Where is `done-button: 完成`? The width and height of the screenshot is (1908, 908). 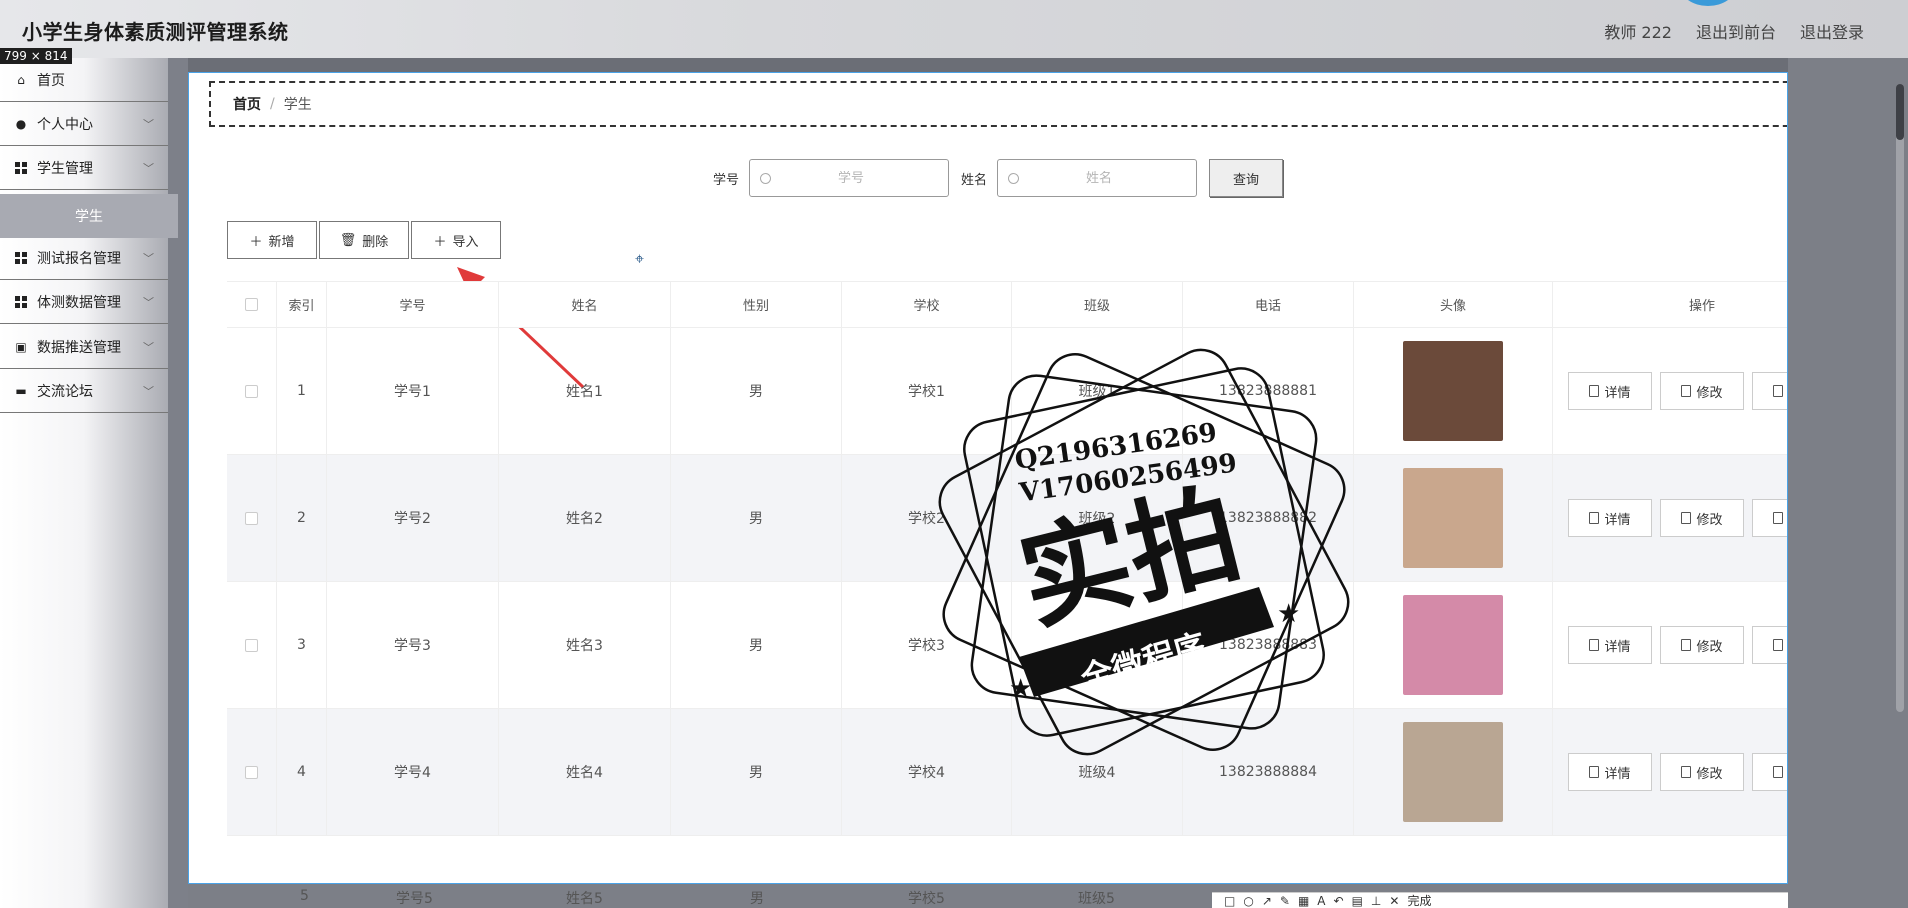
done-button: 完成 is located at coordinates (1419, 900).